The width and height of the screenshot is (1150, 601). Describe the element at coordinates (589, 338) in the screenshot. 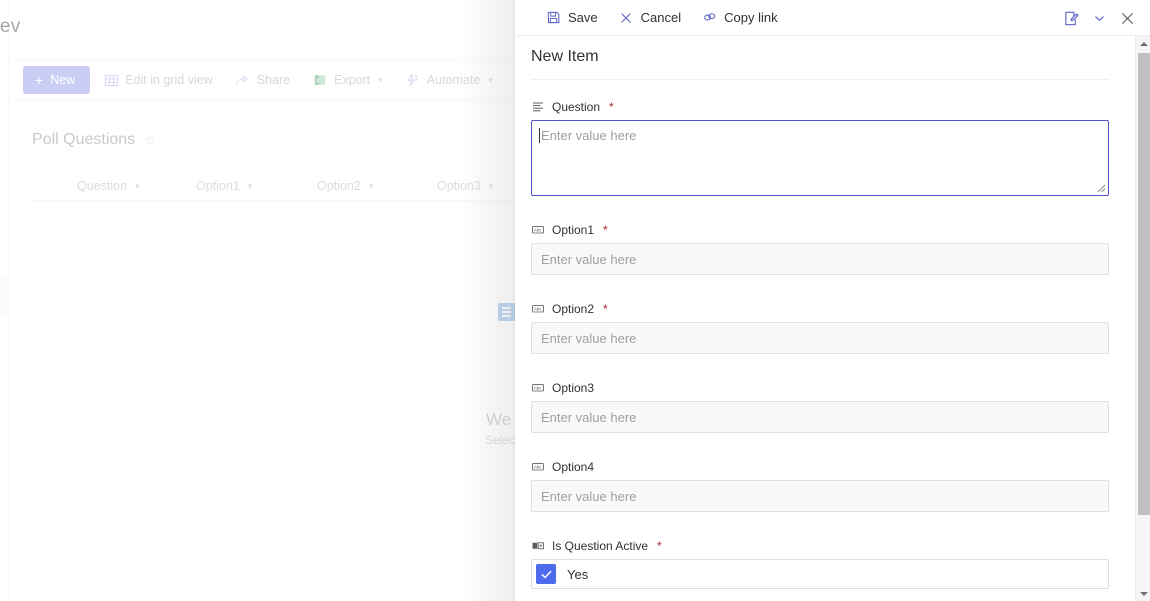

I see `option2-placeholder: Enter value here` at that location.